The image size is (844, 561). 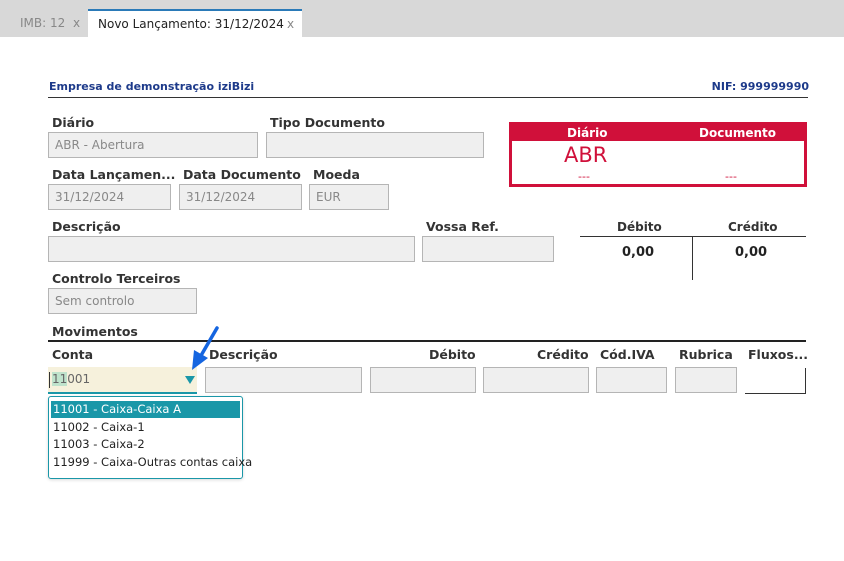 I want to click on summary-diario-dash: ---, so click(x=584, y=176).